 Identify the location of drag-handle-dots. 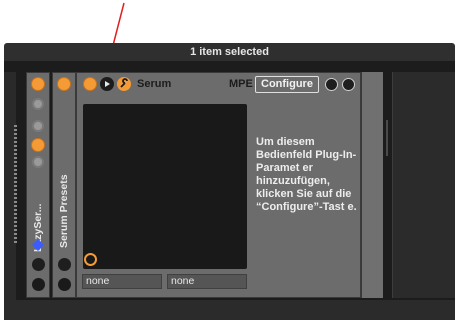
(15, 185).